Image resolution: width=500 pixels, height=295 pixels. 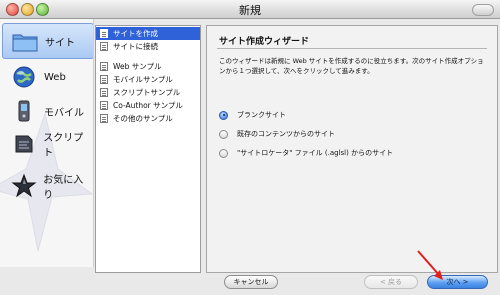 What do you see at coordinates (135, 46) in the screenshot?
I see `list-item-label: サイトに接続` at bounding box center [135, 46].